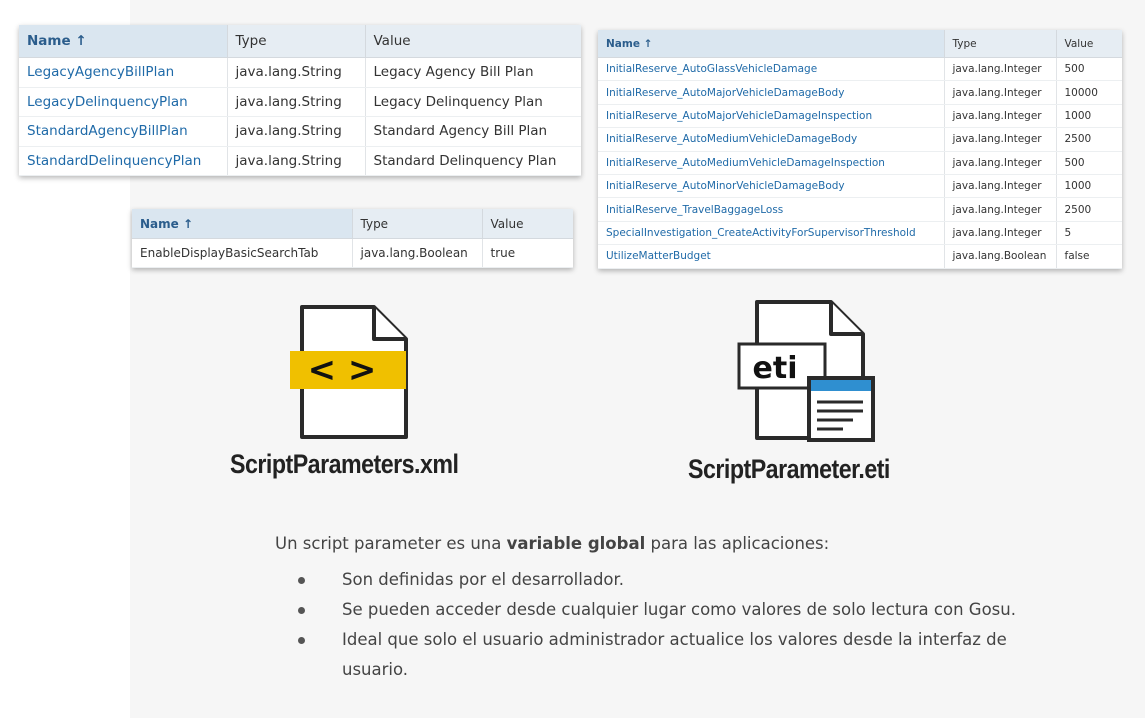 The width and height of the screenshot is (1145, 718). I want to click on param-value: true, so click(527, 253).